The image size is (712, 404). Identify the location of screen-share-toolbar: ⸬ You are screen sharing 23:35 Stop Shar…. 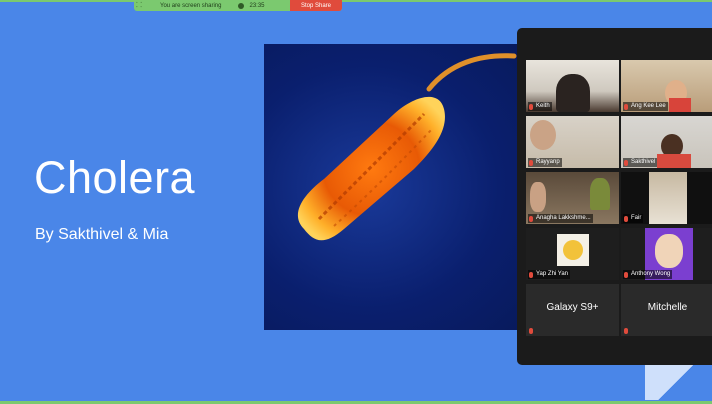
(238, 5).